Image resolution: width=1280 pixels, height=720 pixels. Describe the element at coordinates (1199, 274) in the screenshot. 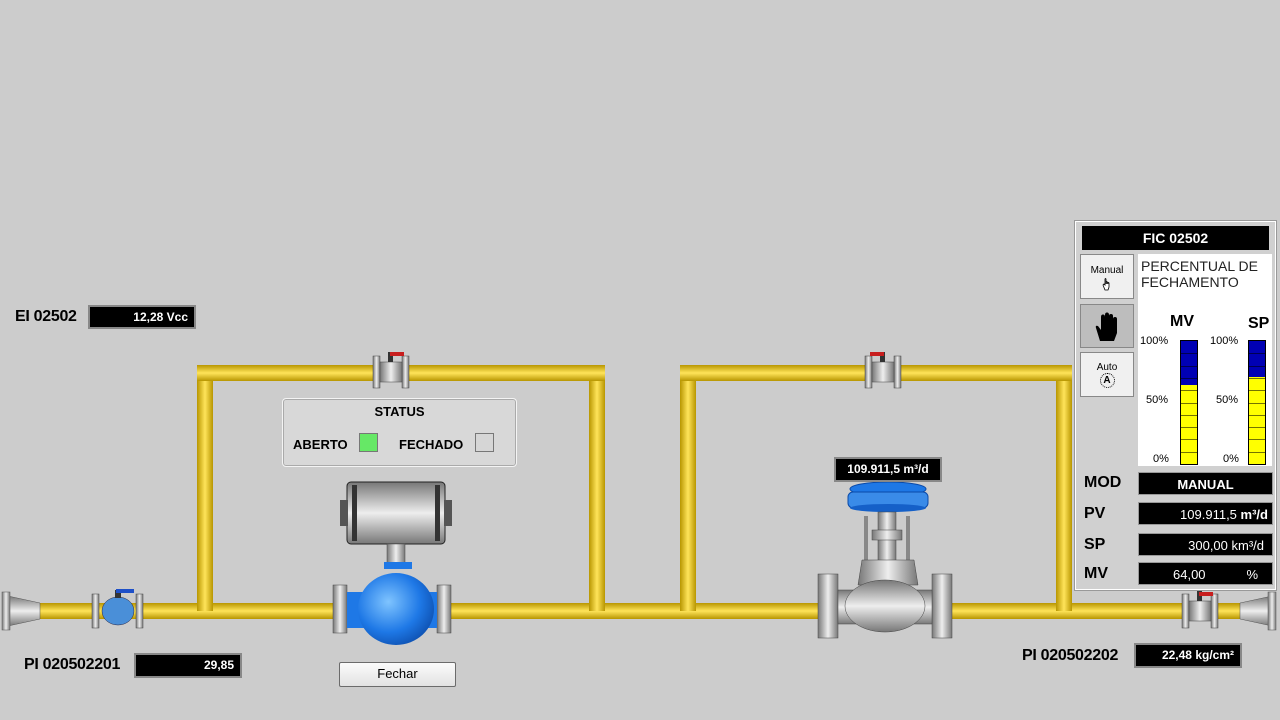

I see `fic-description: PERCENTUAL DE FECHAMENTO` at that location.